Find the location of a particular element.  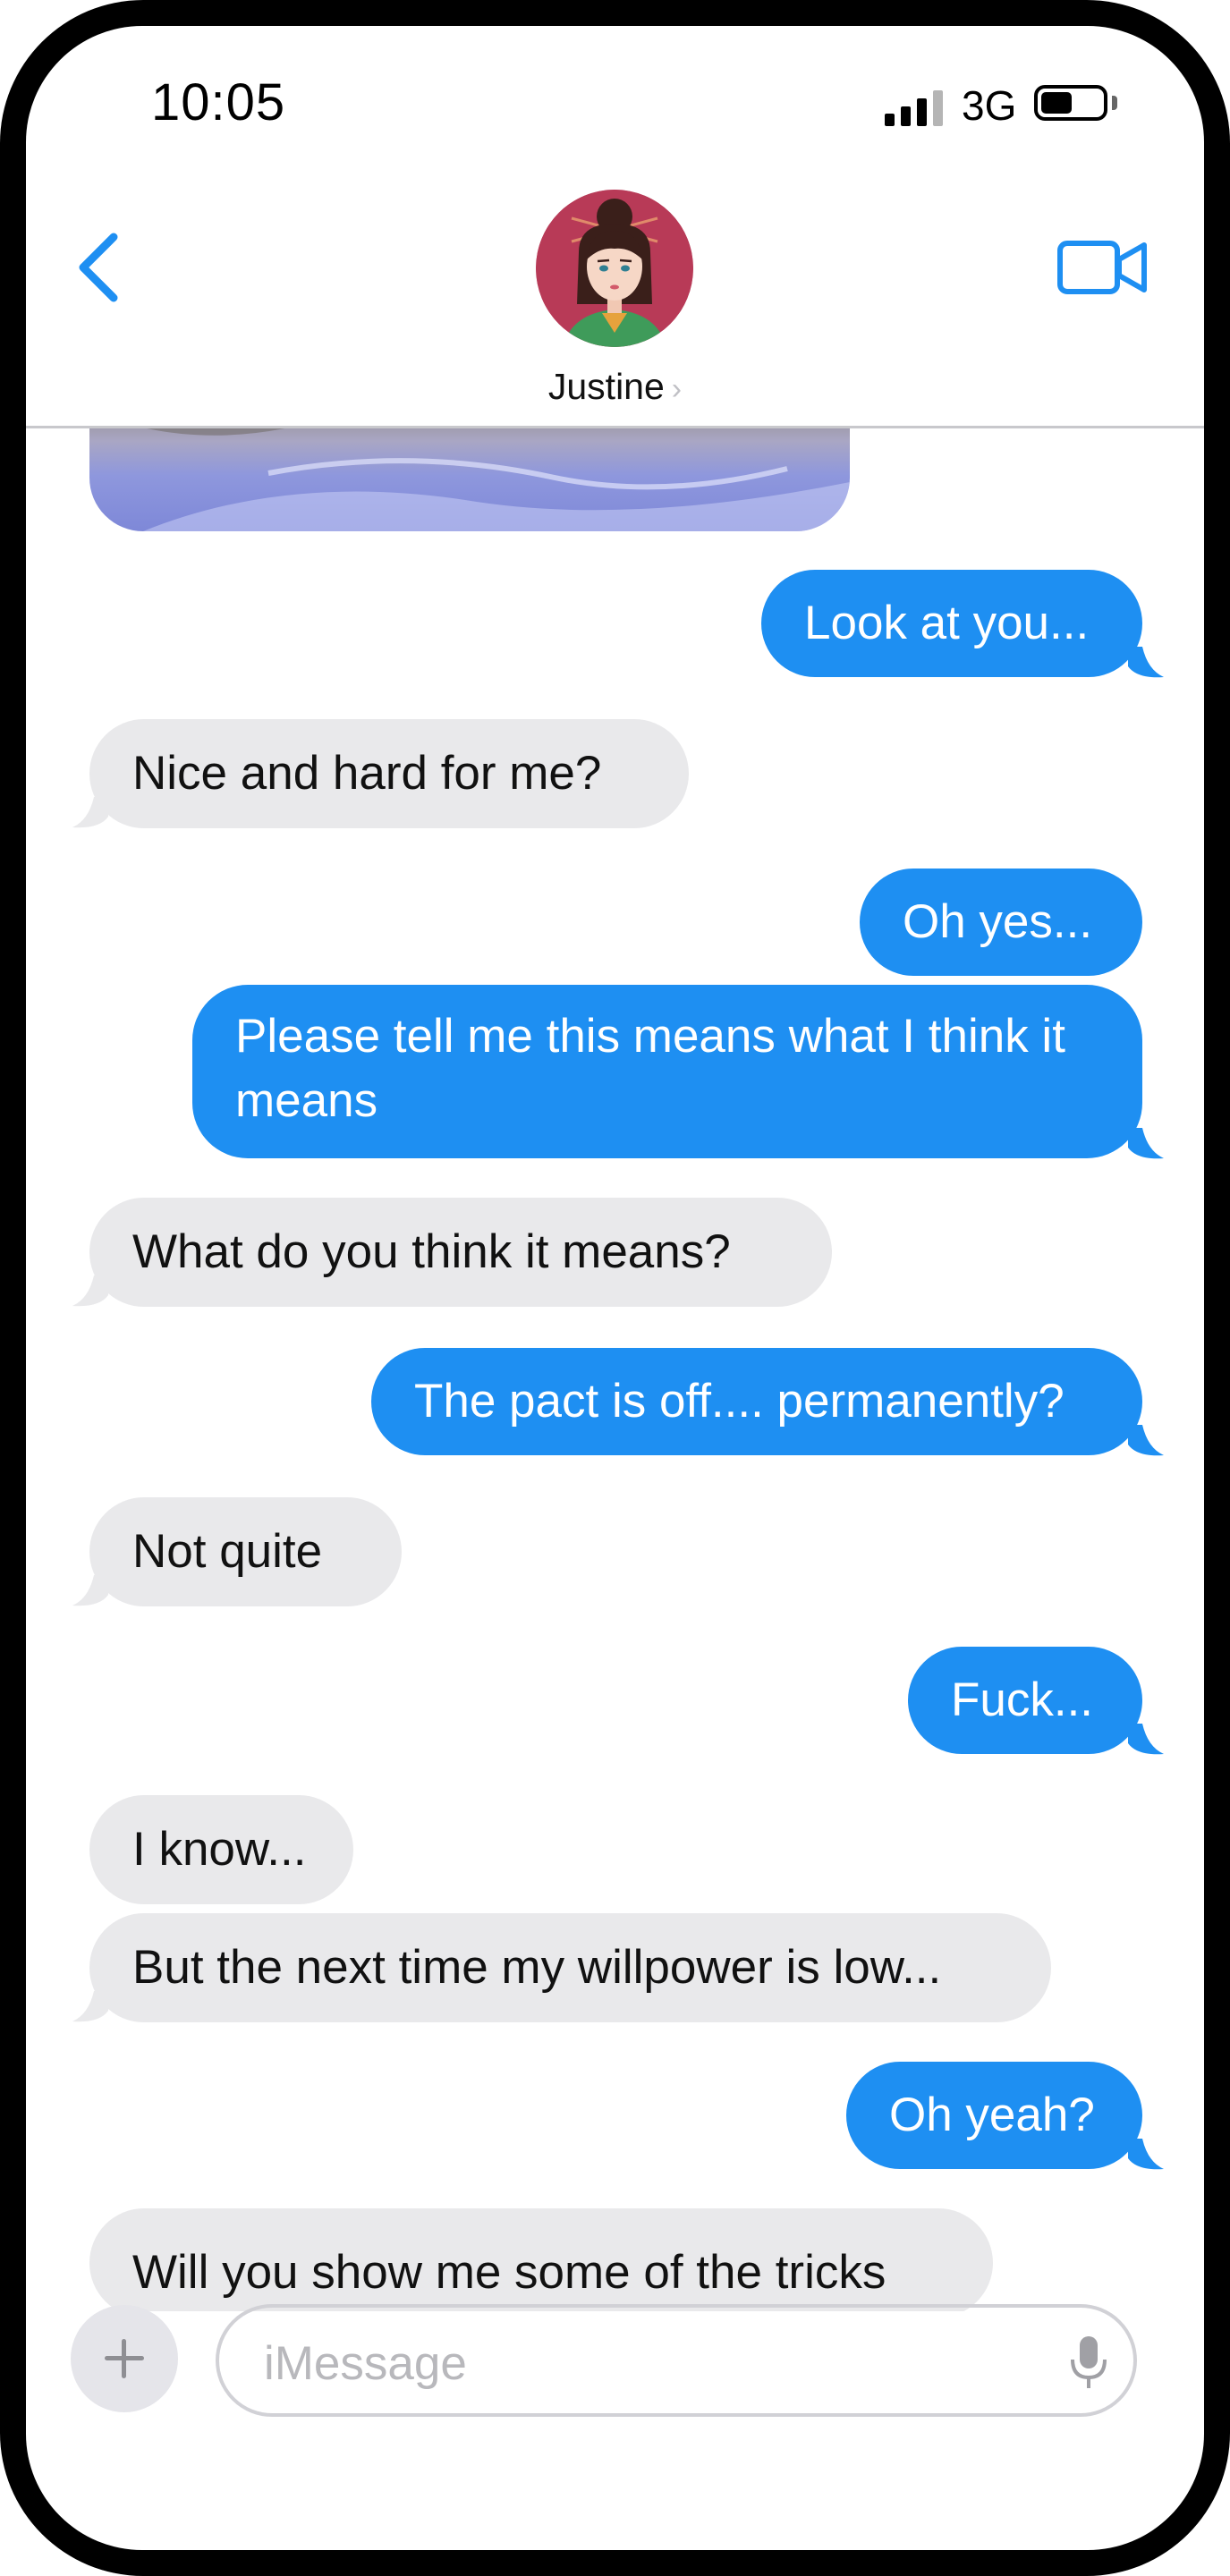

network-type: 3G is located at coordinates (990, 105).